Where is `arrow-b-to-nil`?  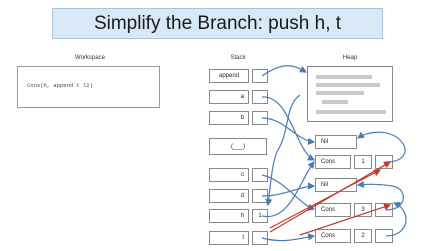
arrow-b-to-nil is located at coordinates (288, 131).